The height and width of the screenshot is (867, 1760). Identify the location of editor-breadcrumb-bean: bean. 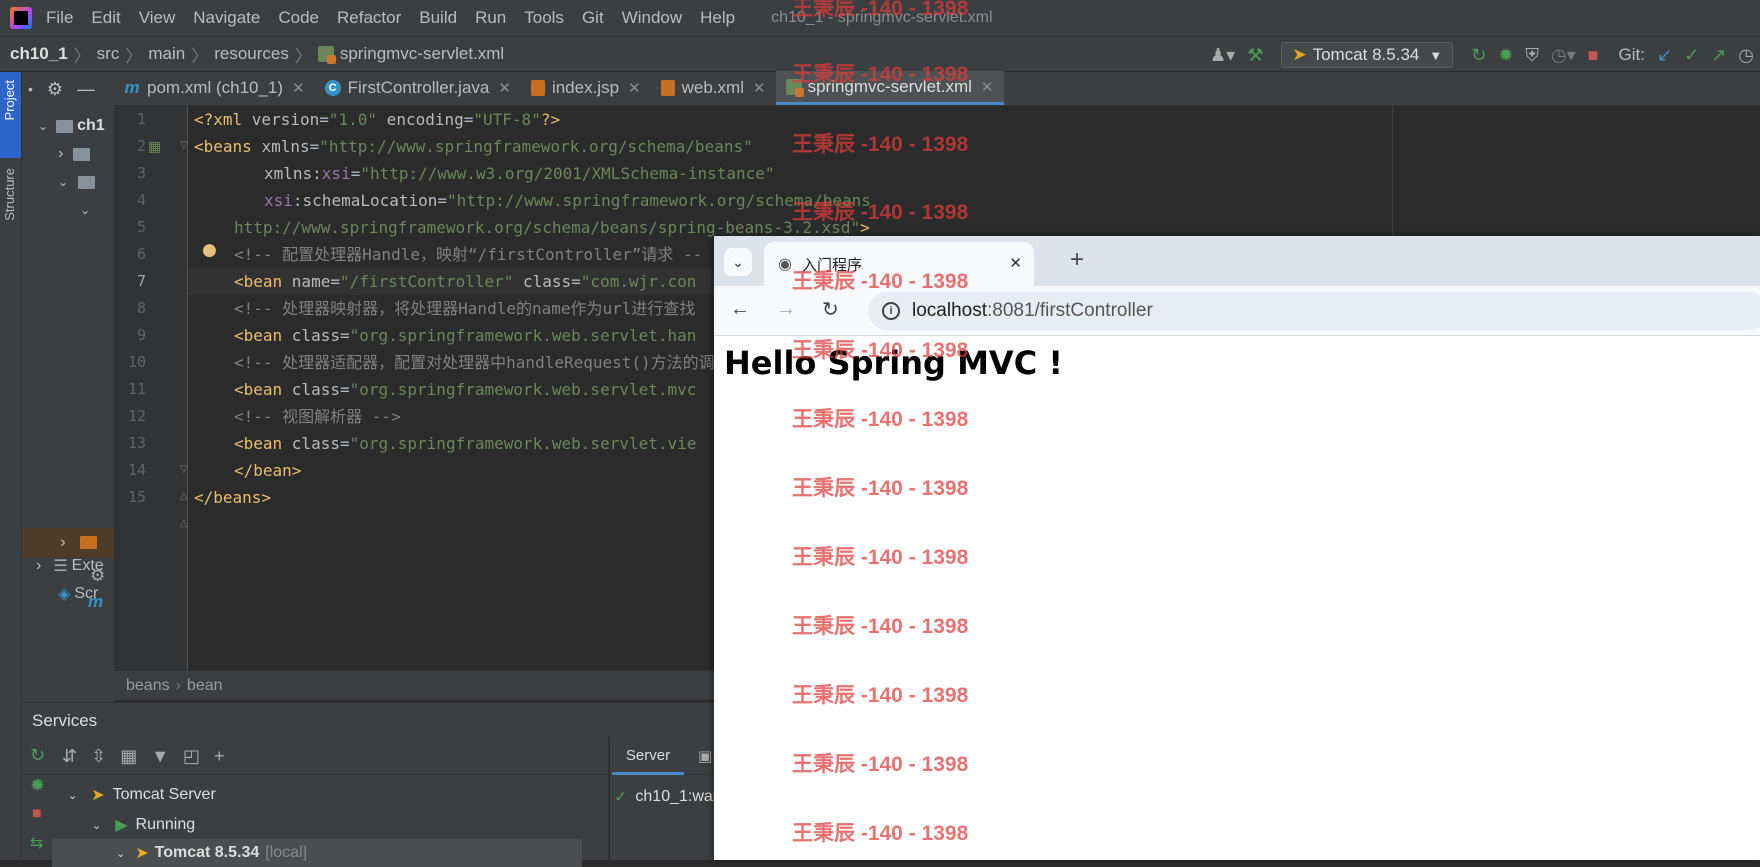
(205, 686).